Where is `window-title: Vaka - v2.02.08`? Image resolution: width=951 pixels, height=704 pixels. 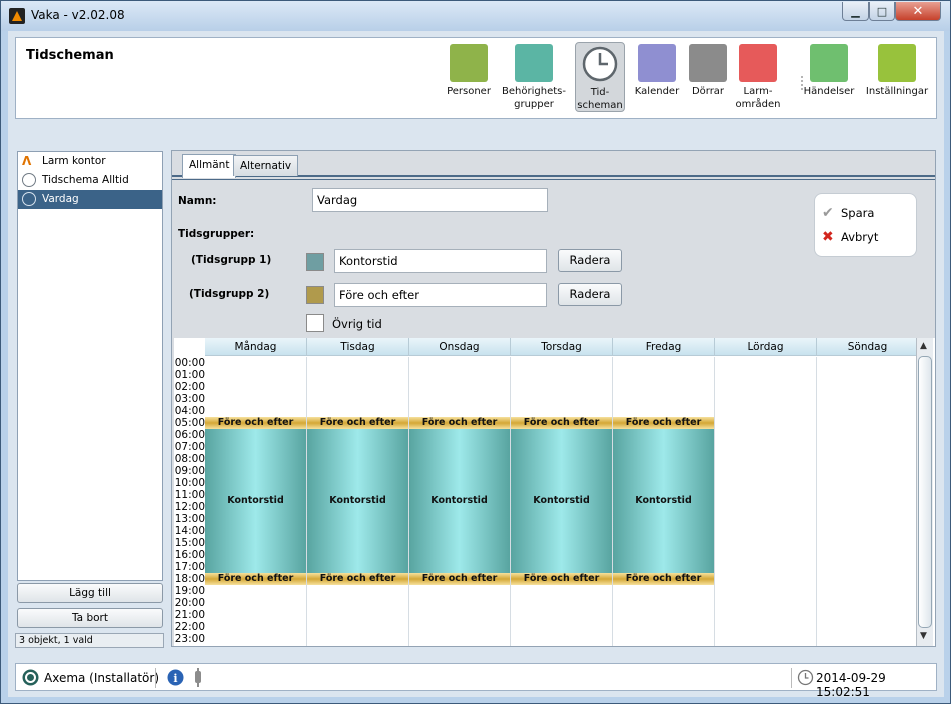 window-title: Vaka - v2.02.08 is located at coordinates (78, 15).